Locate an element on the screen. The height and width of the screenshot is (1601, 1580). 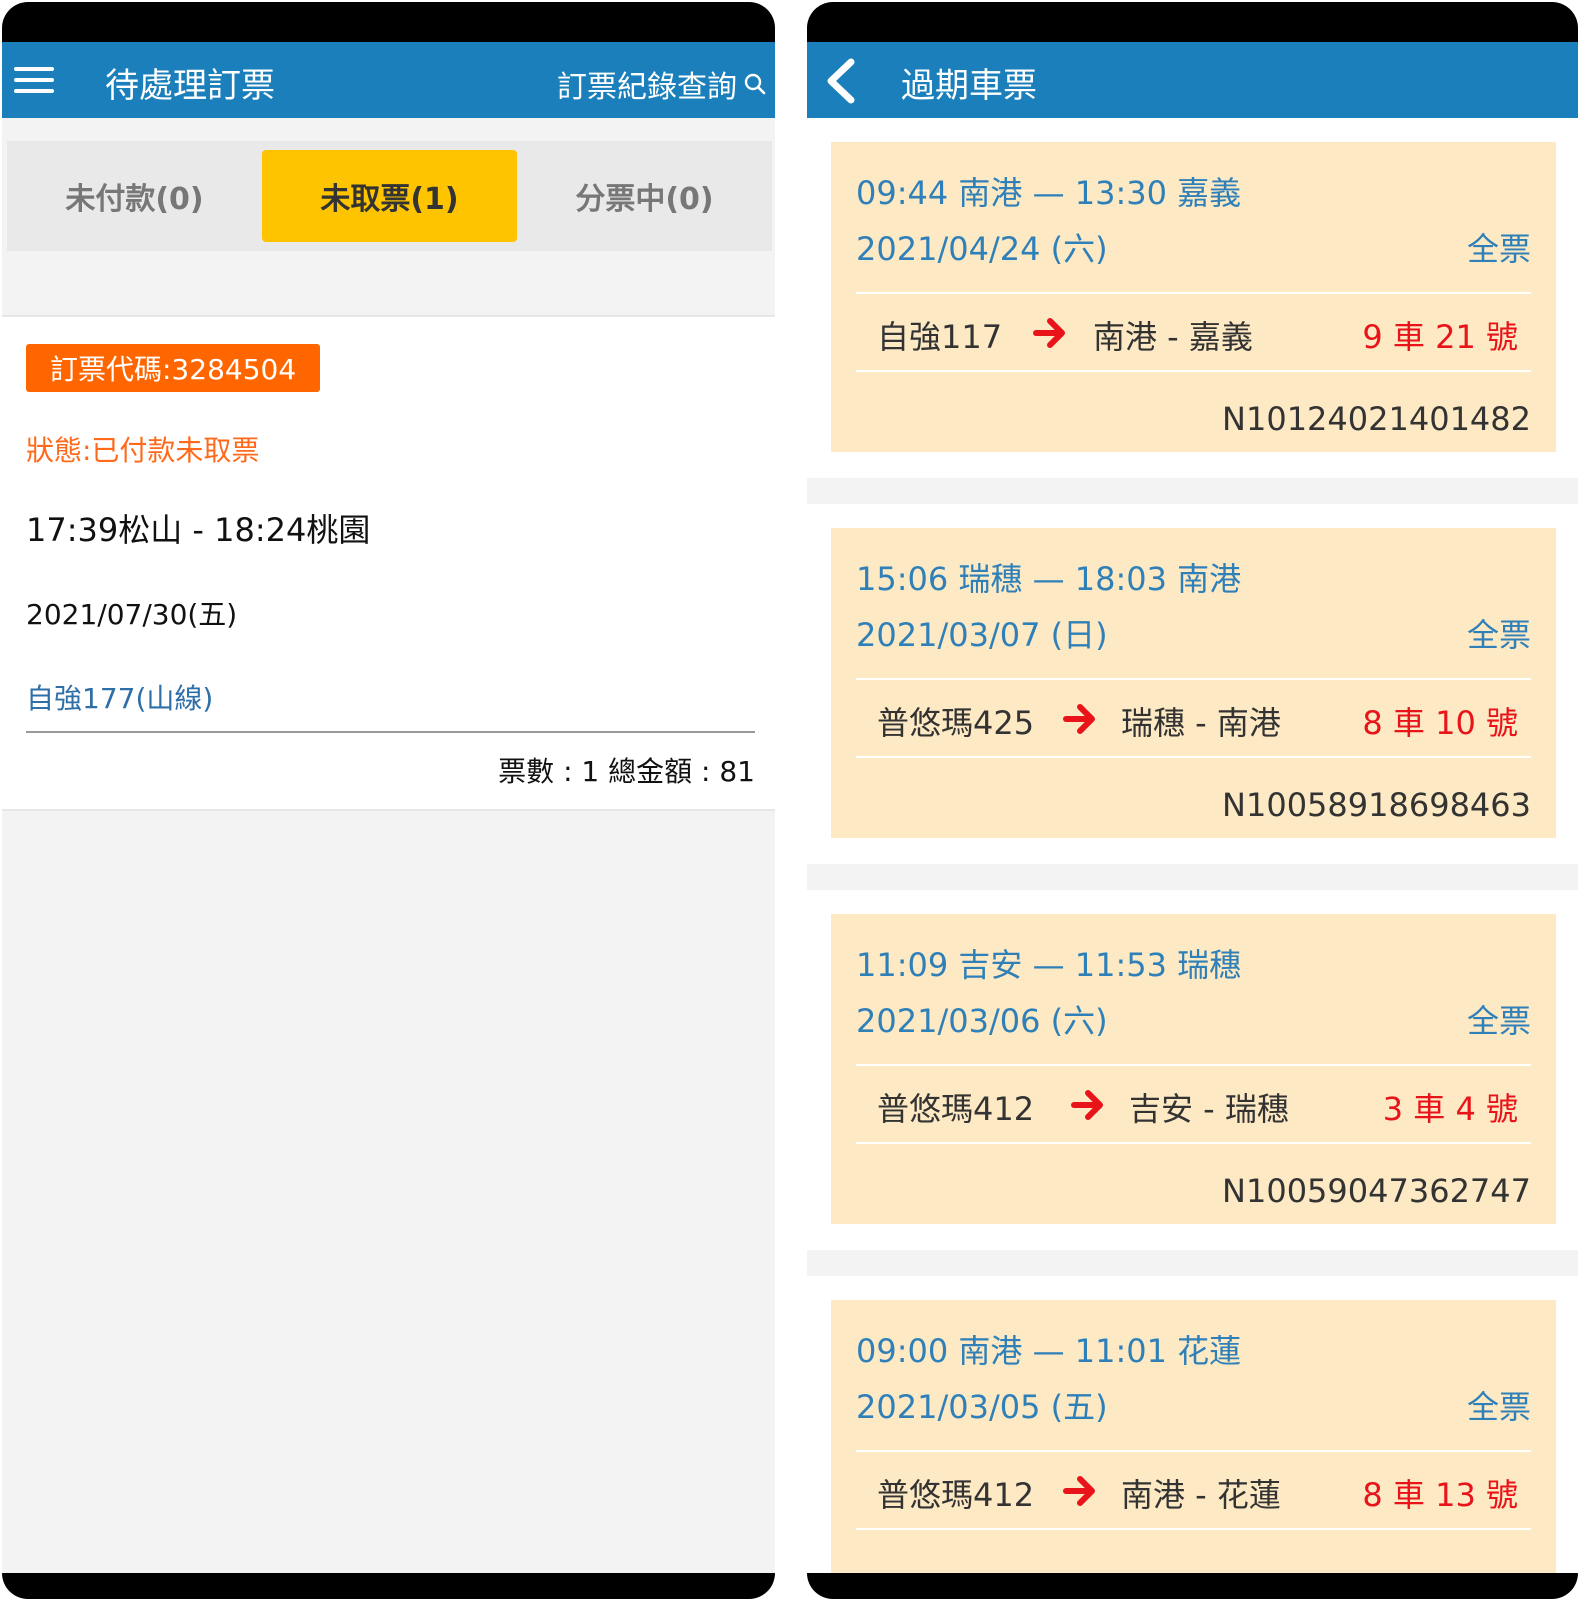
booking-history-search-label: 訂票紀錄查詢 is located at coordinates (647, 87).